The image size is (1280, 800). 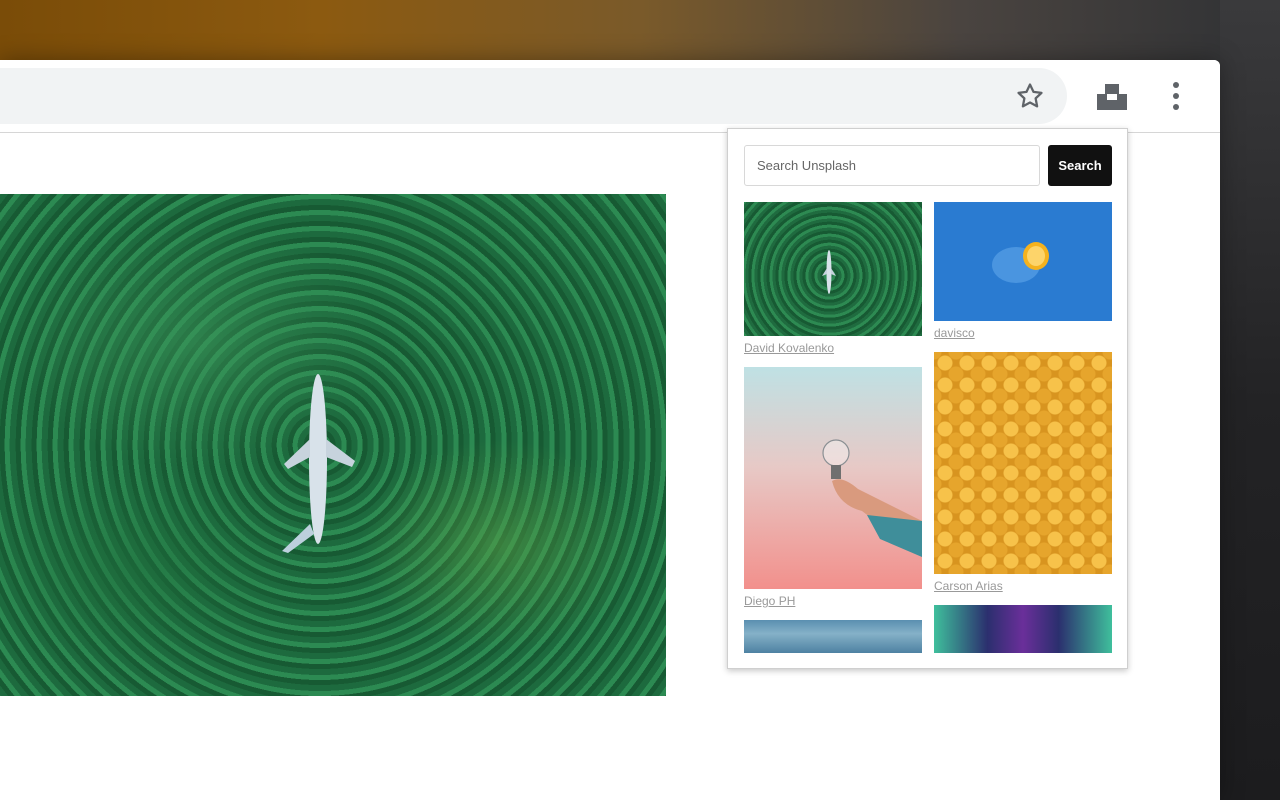 I want to click on browser-menu-button, so click(x=1176, y=96).